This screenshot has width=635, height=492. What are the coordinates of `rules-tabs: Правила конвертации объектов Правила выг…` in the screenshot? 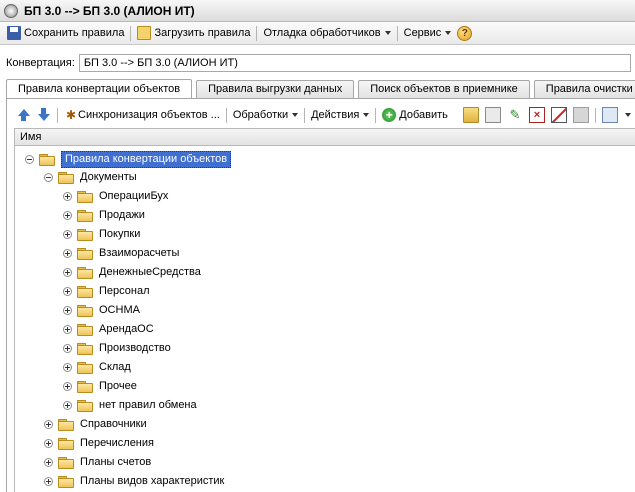 It's located at (320, 88).